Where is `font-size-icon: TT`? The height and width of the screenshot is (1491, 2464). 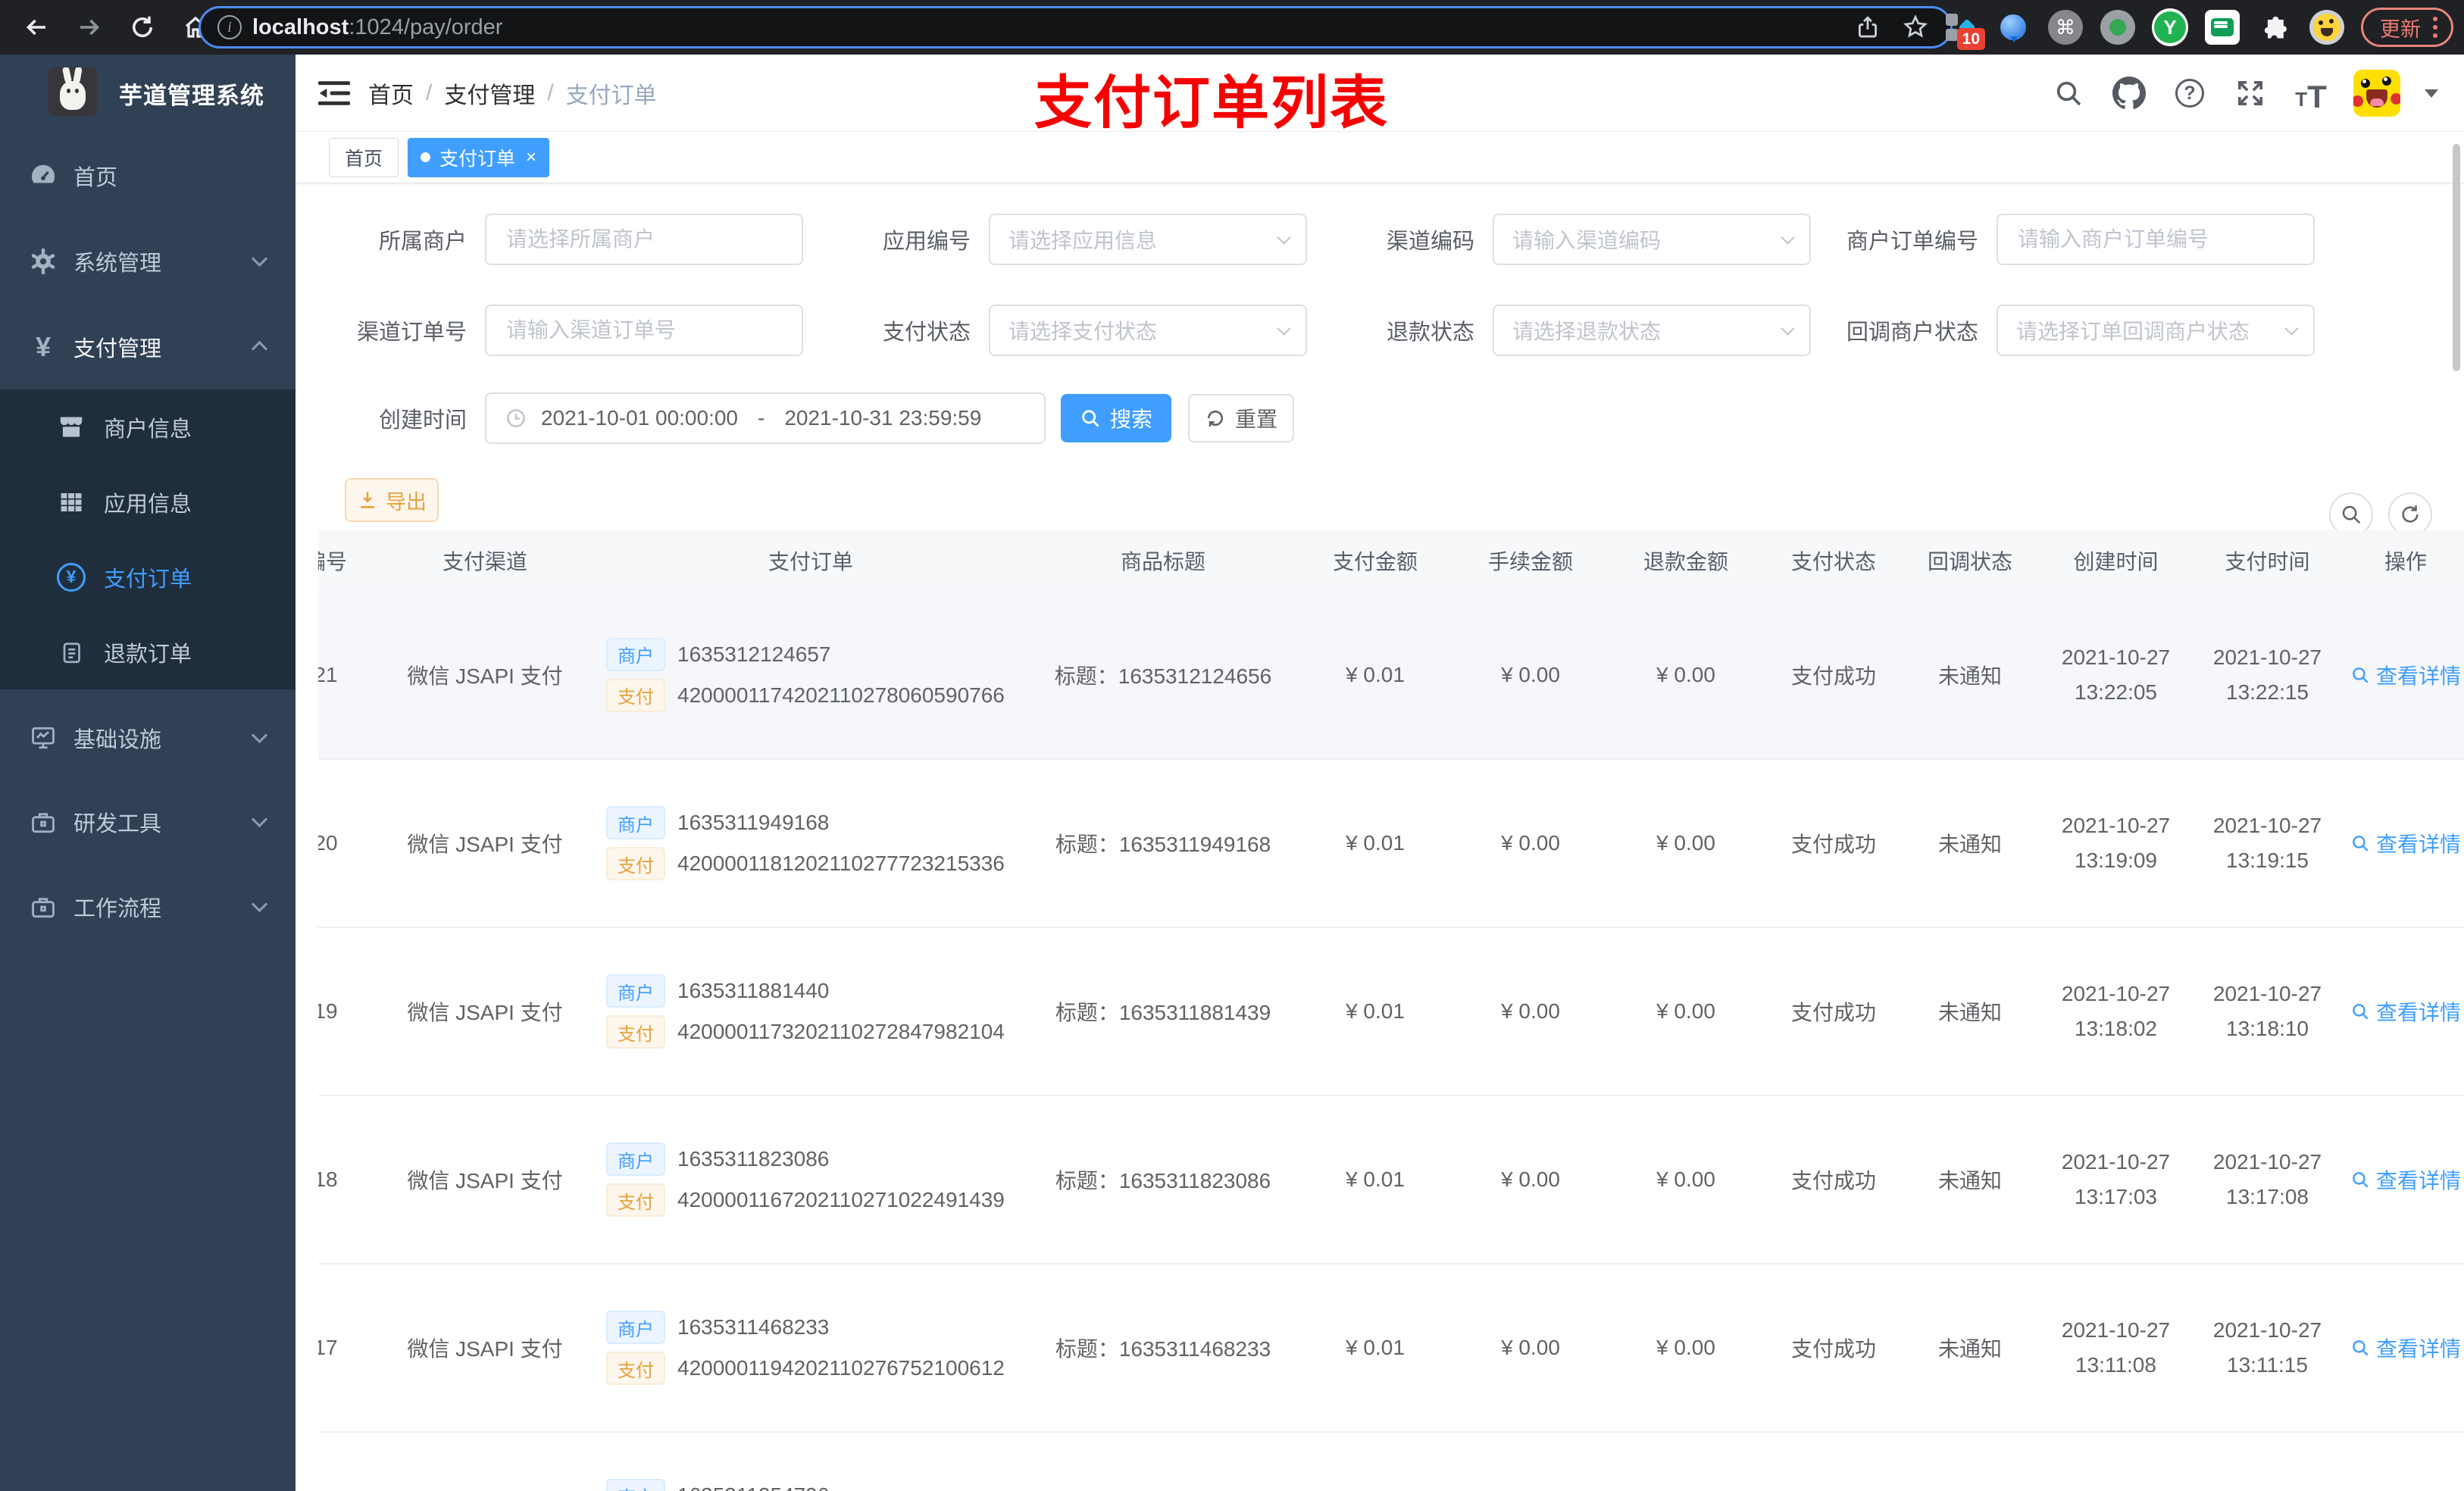 font-size-icon: TT is located at coordinates (2311, 94).